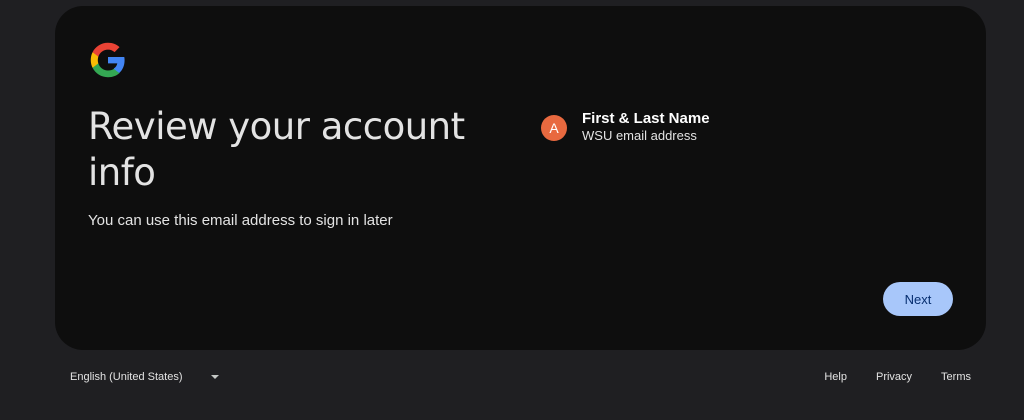  Describe the element at coordinates (918, 299) in the screenshot. I see `next-button: Next` at that location.